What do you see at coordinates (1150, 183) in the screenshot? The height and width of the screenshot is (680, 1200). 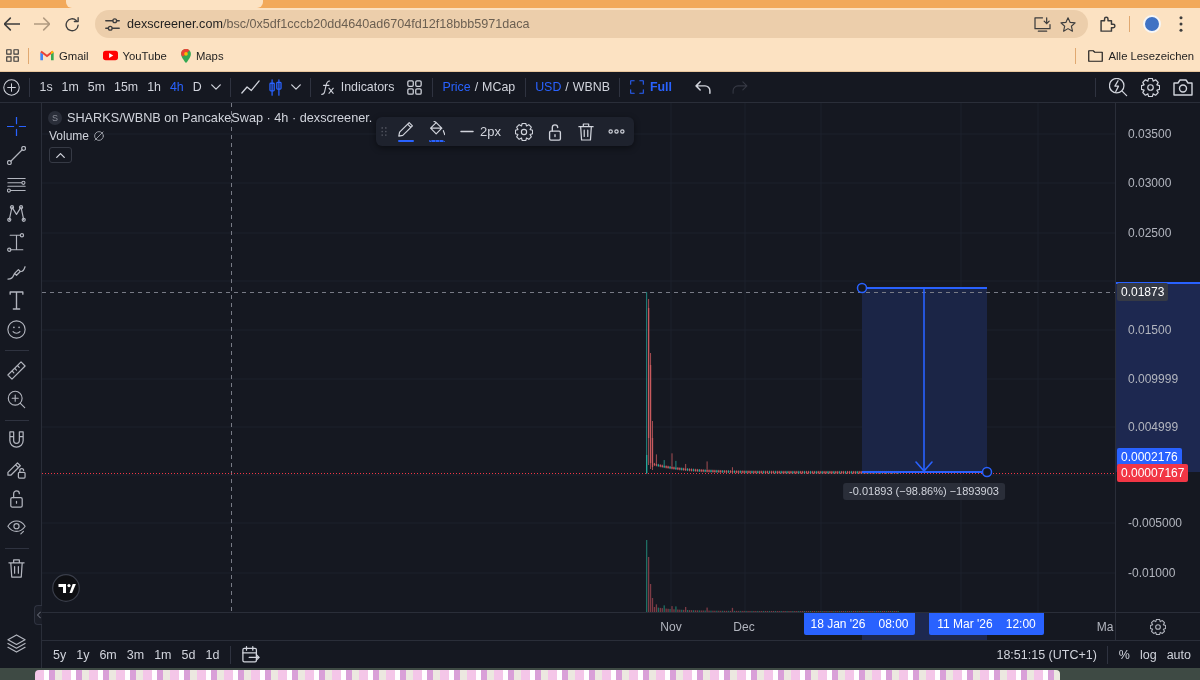 I see `price-axis-label: 0.03000` at bounding box center [1150, 183].